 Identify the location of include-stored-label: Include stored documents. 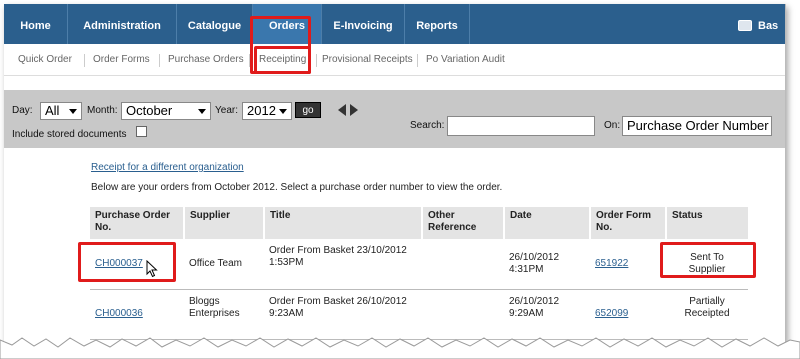
(69, 134).